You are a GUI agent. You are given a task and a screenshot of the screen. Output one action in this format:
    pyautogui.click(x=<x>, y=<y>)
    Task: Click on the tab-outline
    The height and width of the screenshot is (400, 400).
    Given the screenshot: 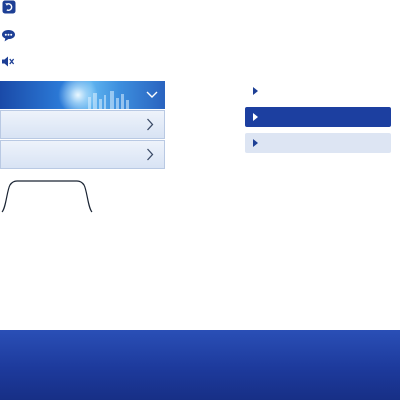 What is the action you would take?
    pyautogui.click(x=47, y=196)
    